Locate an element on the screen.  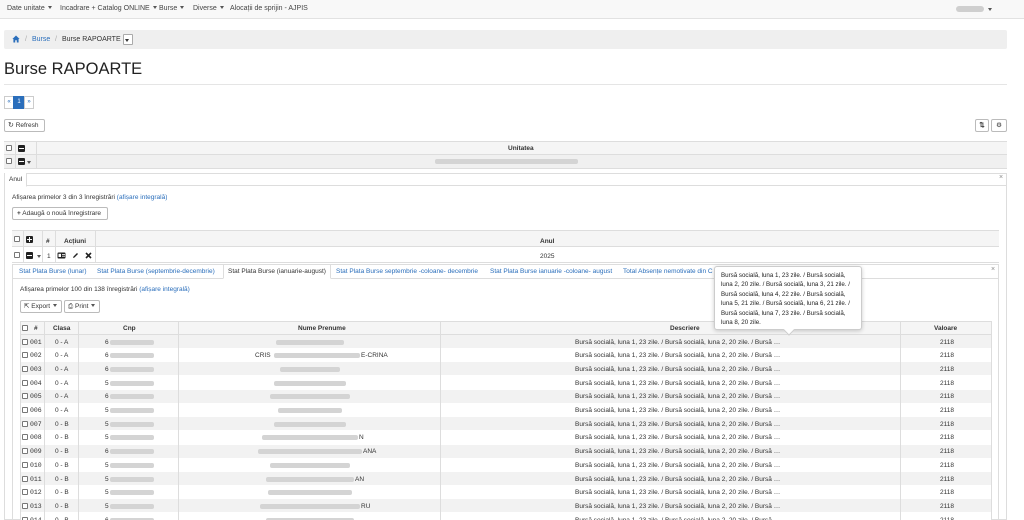
collapse-row-icon is located at coordinates (21, 161).